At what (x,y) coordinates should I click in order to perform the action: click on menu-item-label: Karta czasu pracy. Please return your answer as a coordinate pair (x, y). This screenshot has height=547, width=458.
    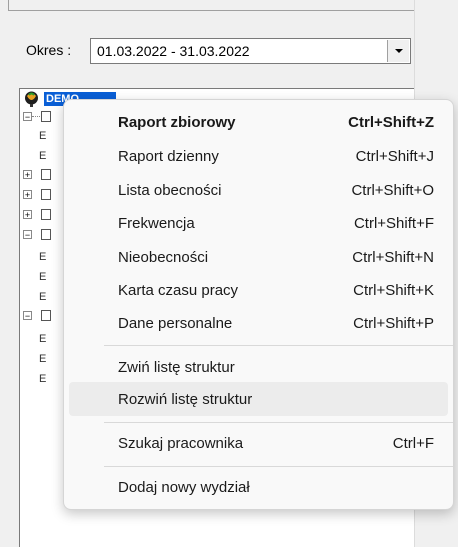
    Looking at the image, I should click on (178, 290).